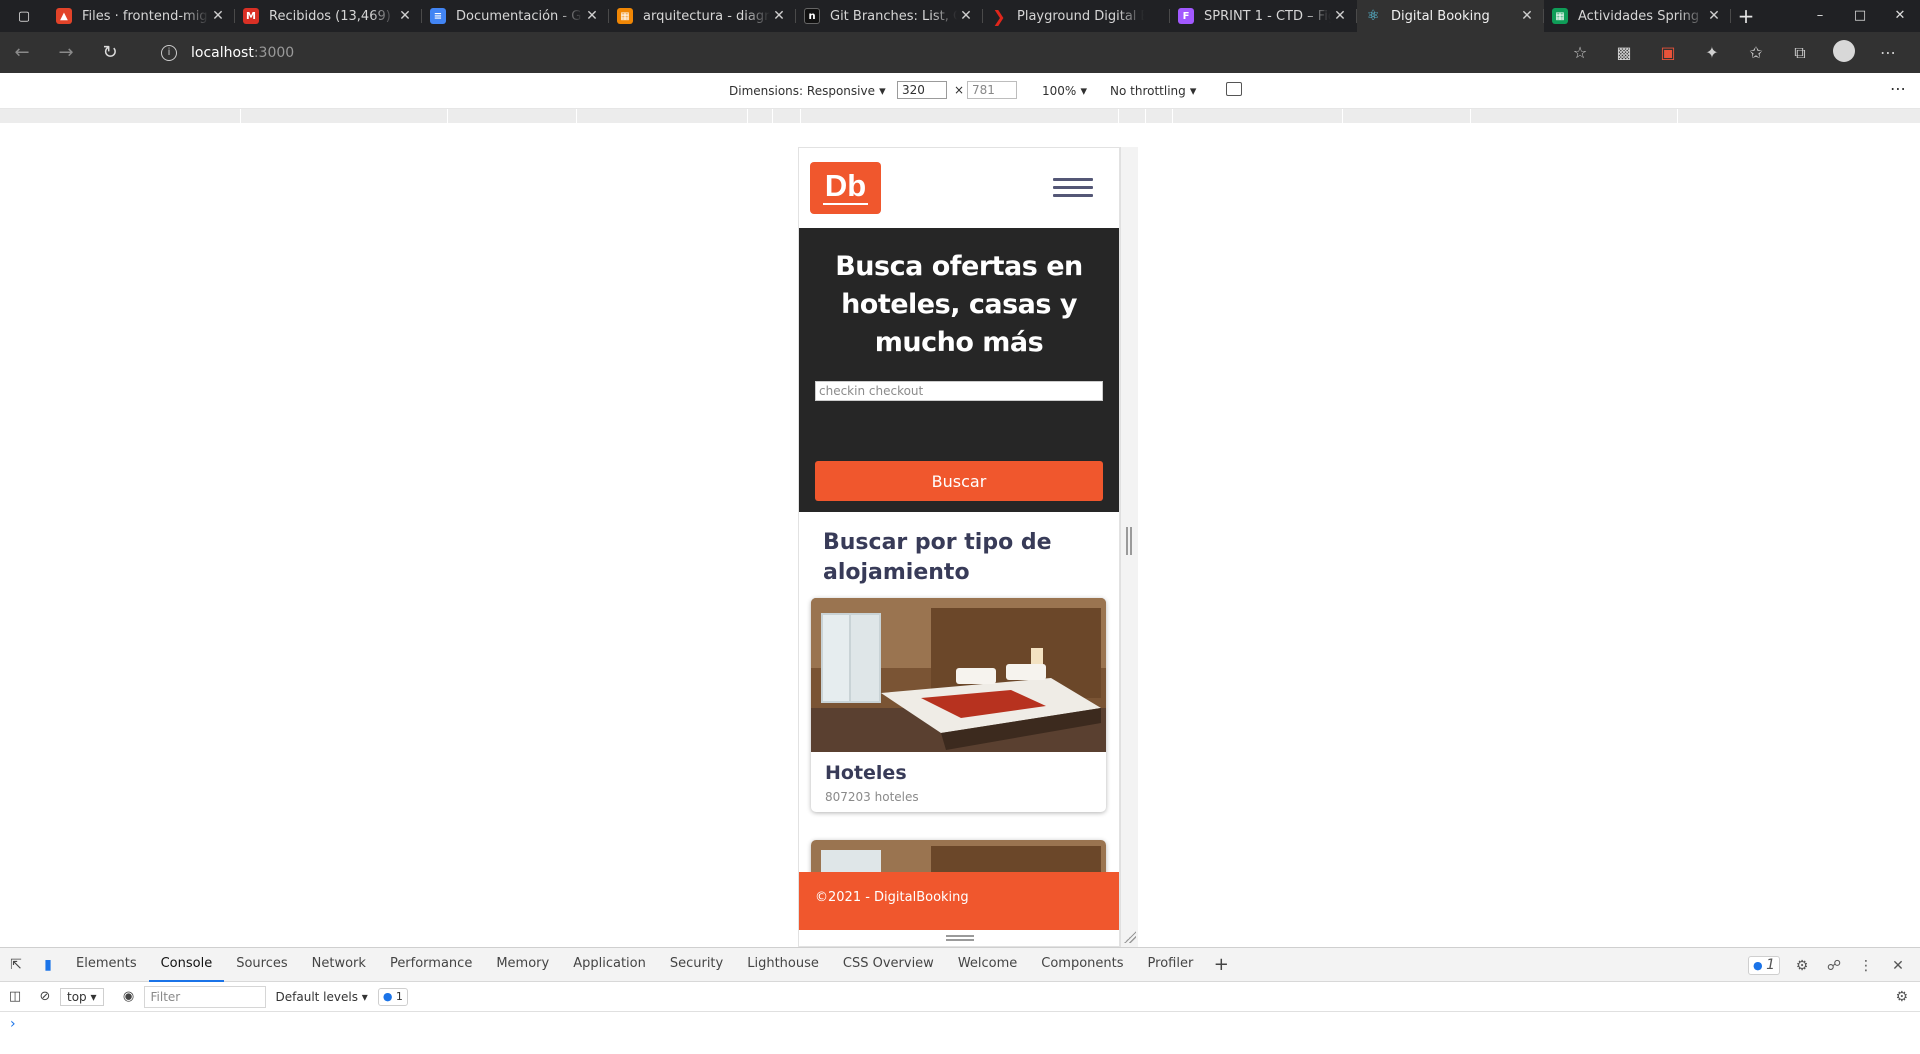 The image size is (1920, 1054). Describe the element at coordinates (1186, 16) in the screenshot. I see `figma-icon: F` at that location.